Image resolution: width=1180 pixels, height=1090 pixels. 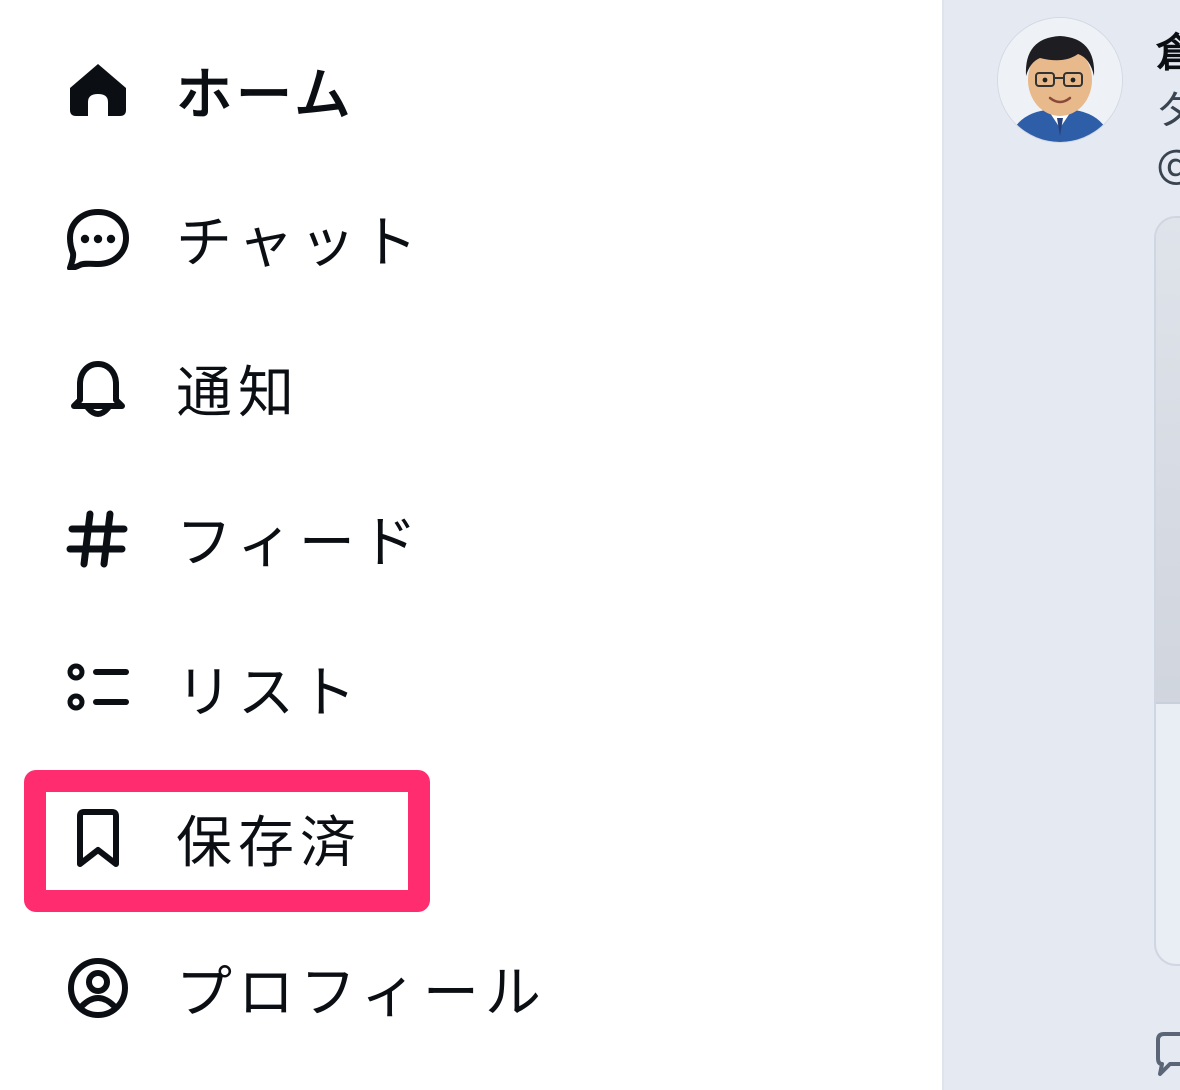 I want to click on nav-item-lists: リスト, so click(x=214, y=688).